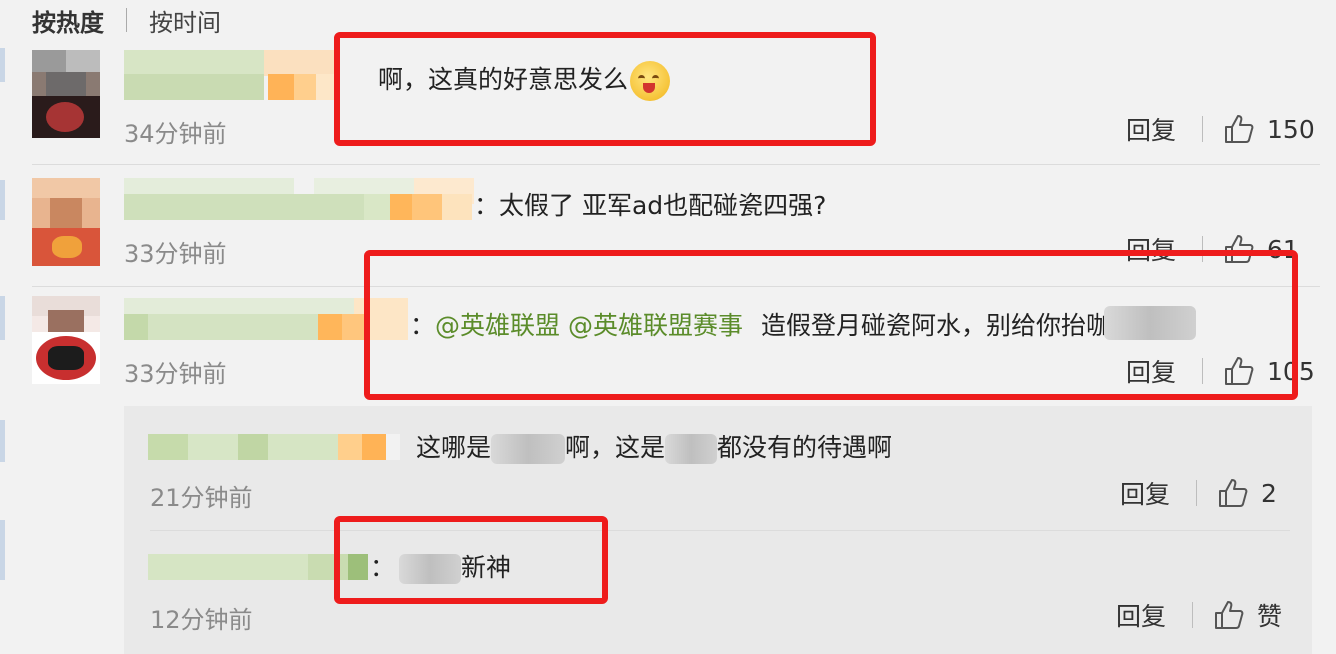  What do you see at coordinates (4, 327) in the screenshot?
I see `left-edge-strip` at bounding box center [4, 327].